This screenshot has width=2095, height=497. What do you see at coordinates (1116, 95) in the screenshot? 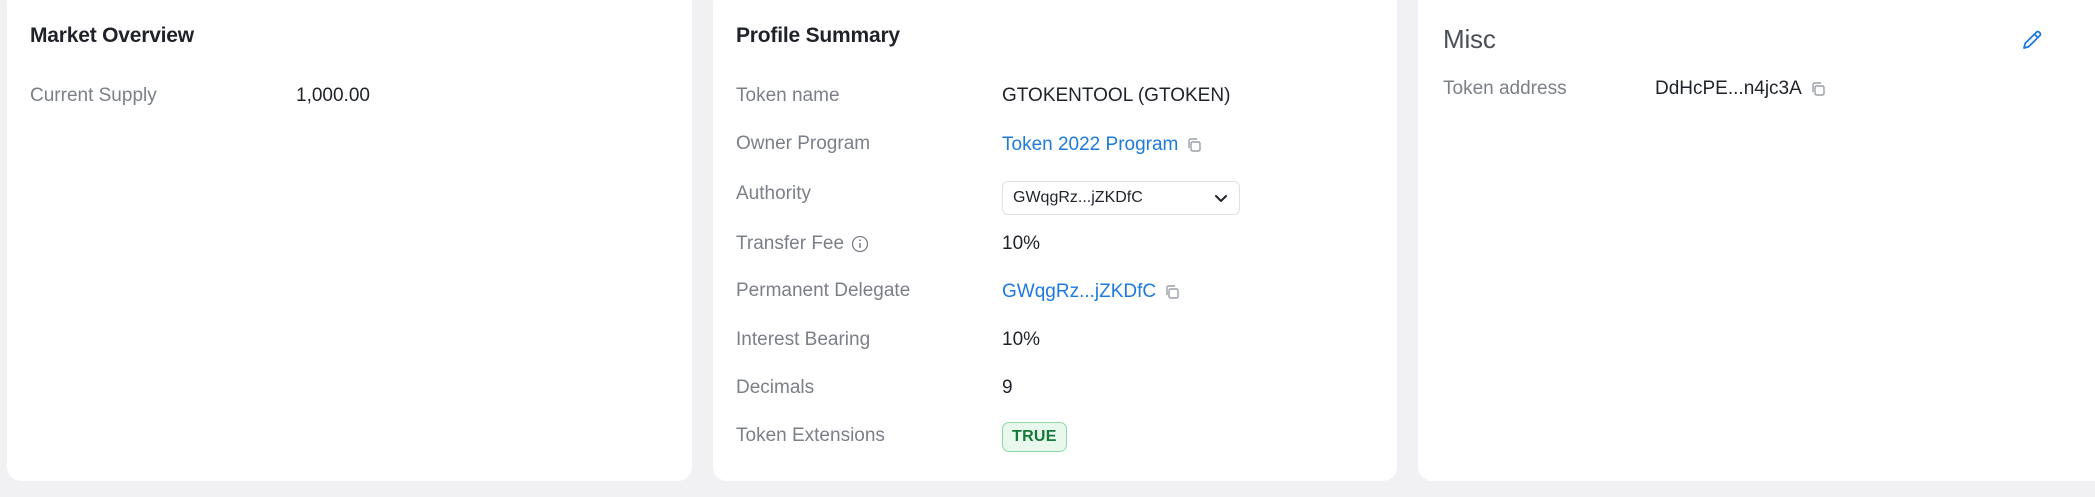
I see `token-name-value: GTOKENTOOL (GTOKEN)` at bounding box center [1116, 95].